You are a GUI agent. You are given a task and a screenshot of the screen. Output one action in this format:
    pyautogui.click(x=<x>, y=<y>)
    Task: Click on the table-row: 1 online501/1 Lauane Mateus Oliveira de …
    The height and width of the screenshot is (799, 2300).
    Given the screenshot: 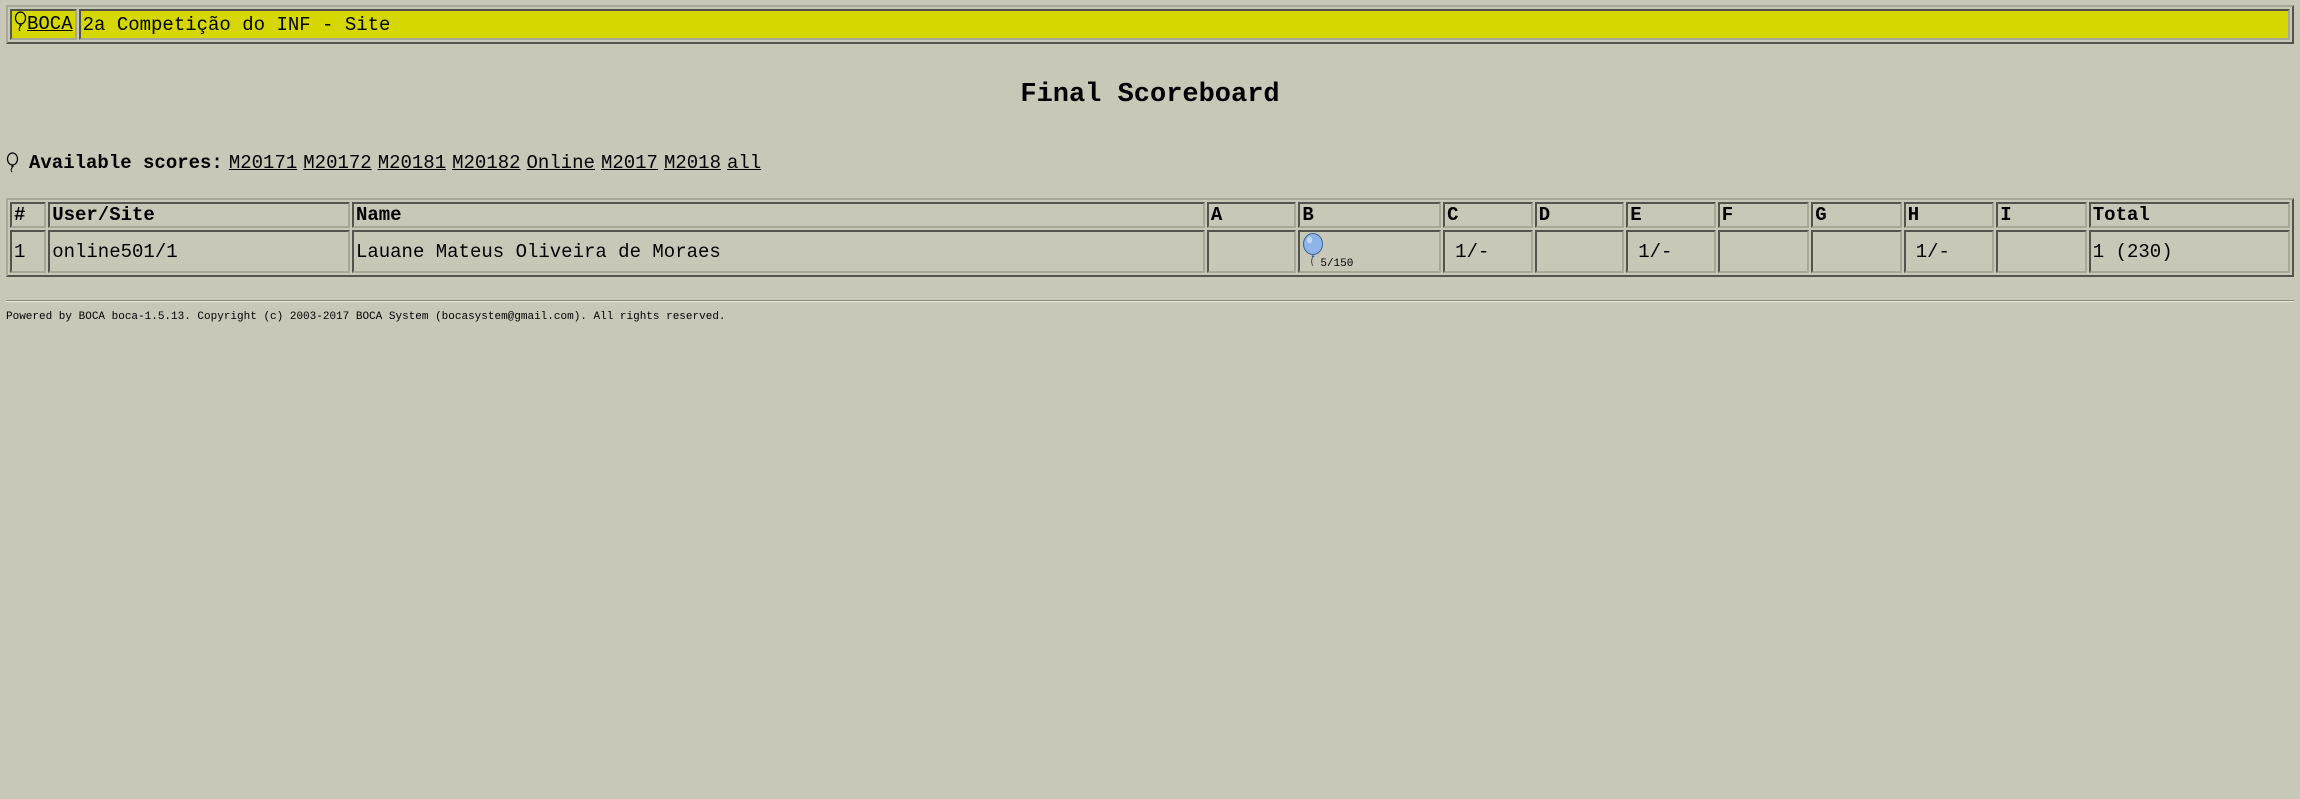 What is the action you would take?
    pyautogui.click(x=1150, y=251)
    